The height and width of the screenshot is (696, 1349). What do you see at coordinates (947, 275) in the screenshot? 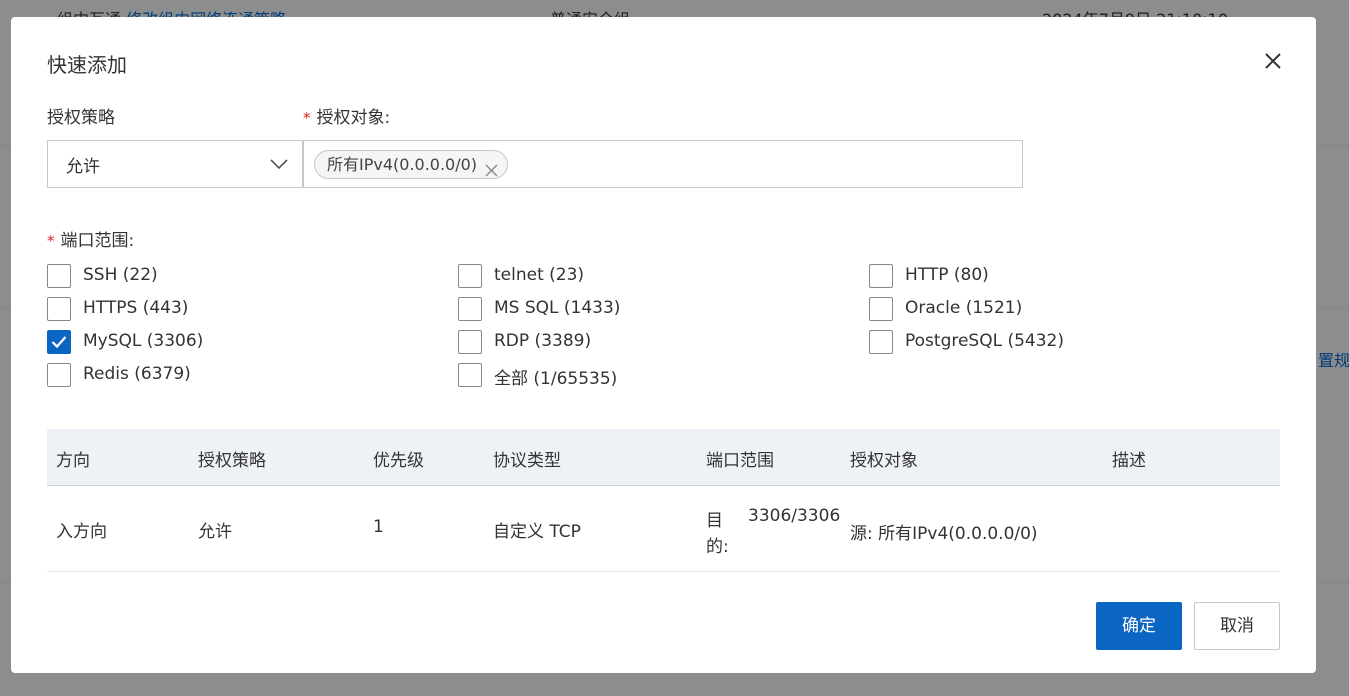
I see `checkbox-label: HTTP (80)` at bounding box center [947, 275].